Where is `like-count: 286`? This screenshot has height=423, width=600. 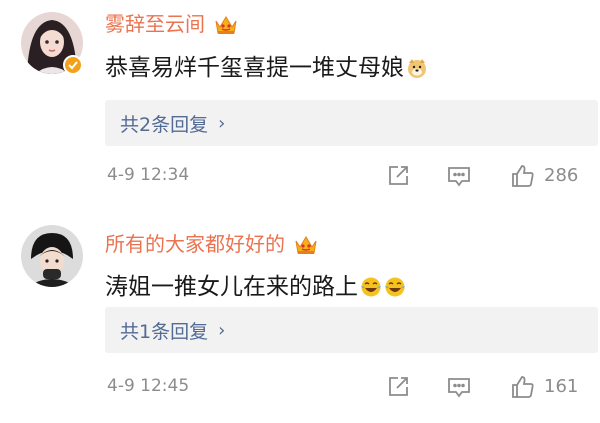 like-count: 286 is located at coordinates (561, 175).